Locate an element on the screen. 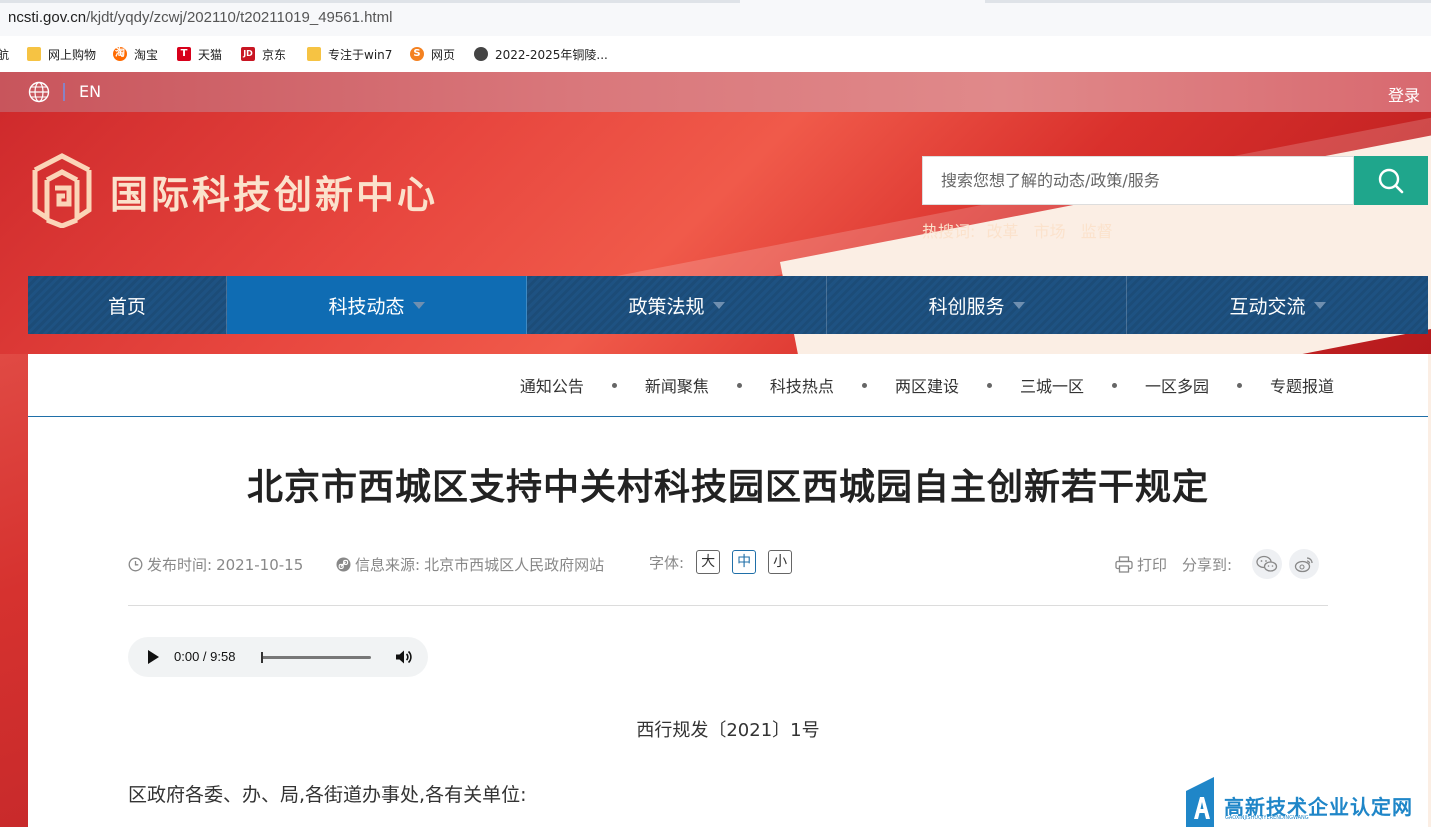 The image size is (1431, 827). subnav-item: 新闻聚焦 is located at coordinates (677, 385).